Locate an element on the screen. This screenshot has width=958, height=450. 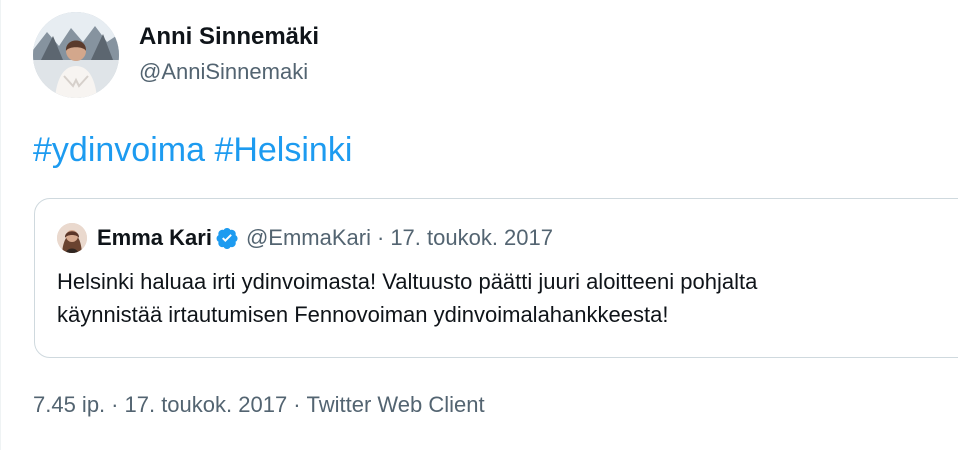
hashtag-link: #Helsinki is located at coordinates (283, 150).